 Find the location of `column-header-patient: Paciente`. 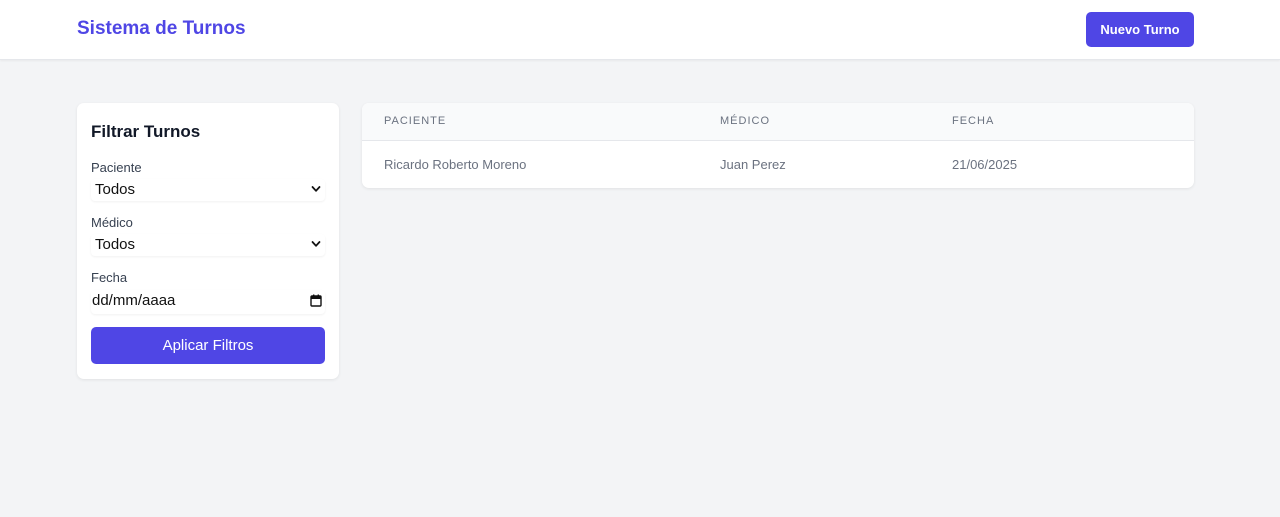

column-header-patient: Paciente is located at coordinates (415, 121).